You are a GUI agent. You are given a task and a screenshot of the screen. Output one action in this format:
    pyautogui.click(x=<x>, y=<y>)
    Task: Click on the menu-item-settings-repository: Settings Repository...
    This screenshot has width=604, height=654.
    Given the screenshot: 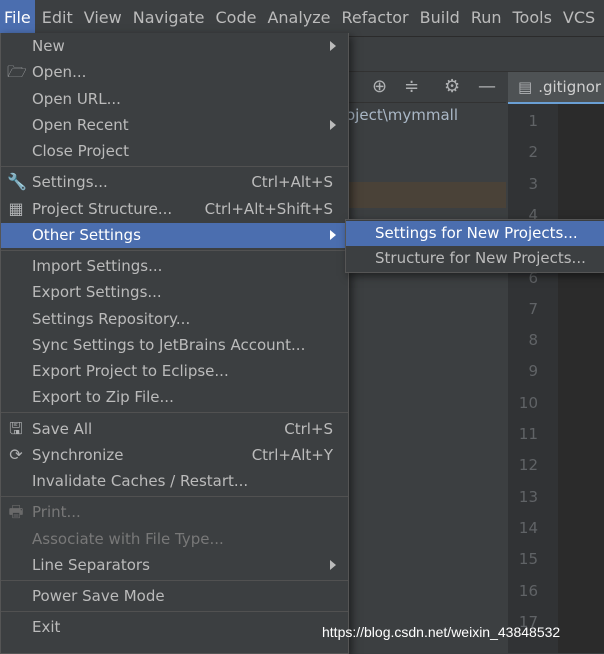 What is the action you would take?
    pyautogui.click(x=174, y=319)
    